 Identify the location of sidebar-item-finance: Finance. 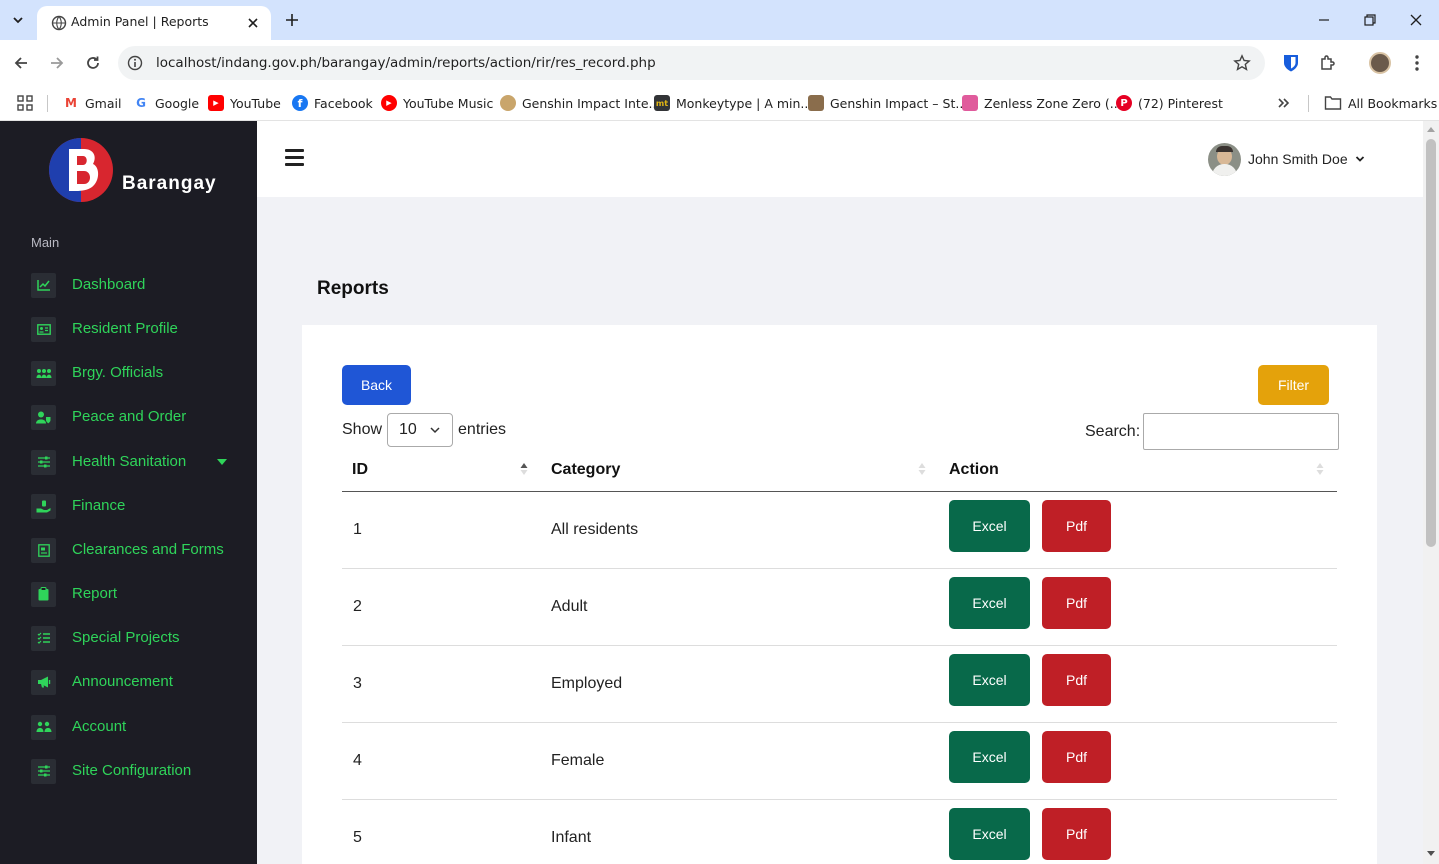
(136, 506).